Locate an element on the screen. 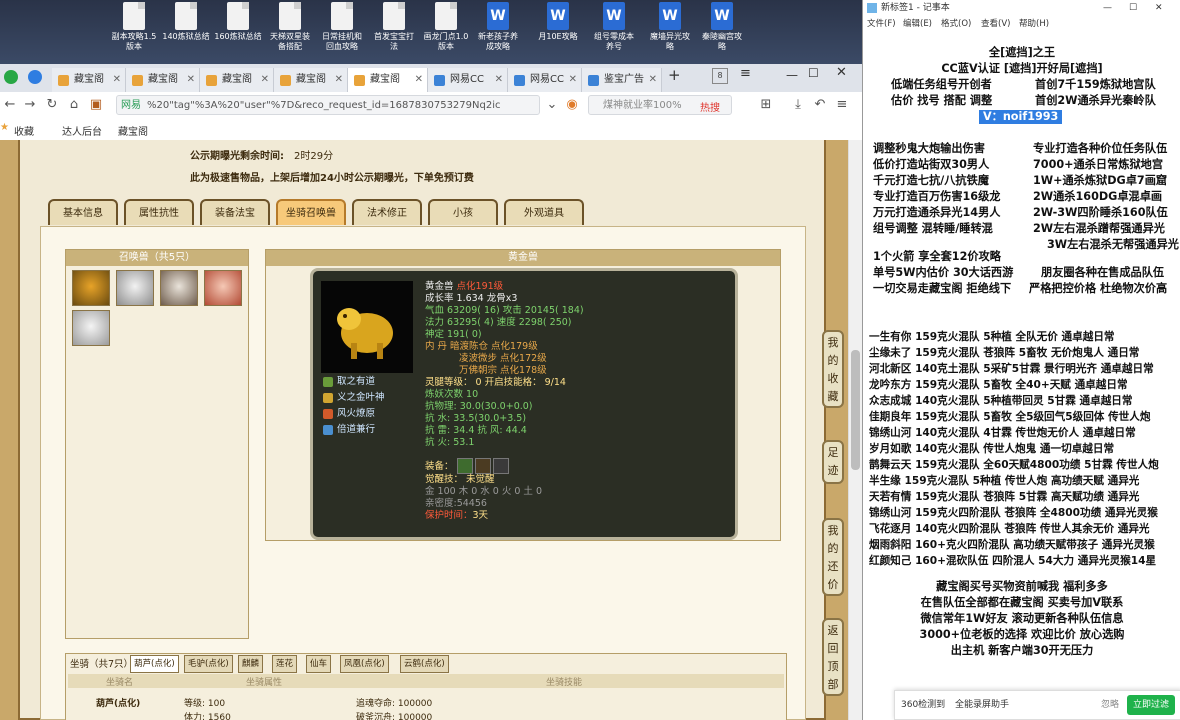 The image size is (1180, 720). desktop-icon-11: W 魔墙异光攻 略 is located at coordinates (670, 27).